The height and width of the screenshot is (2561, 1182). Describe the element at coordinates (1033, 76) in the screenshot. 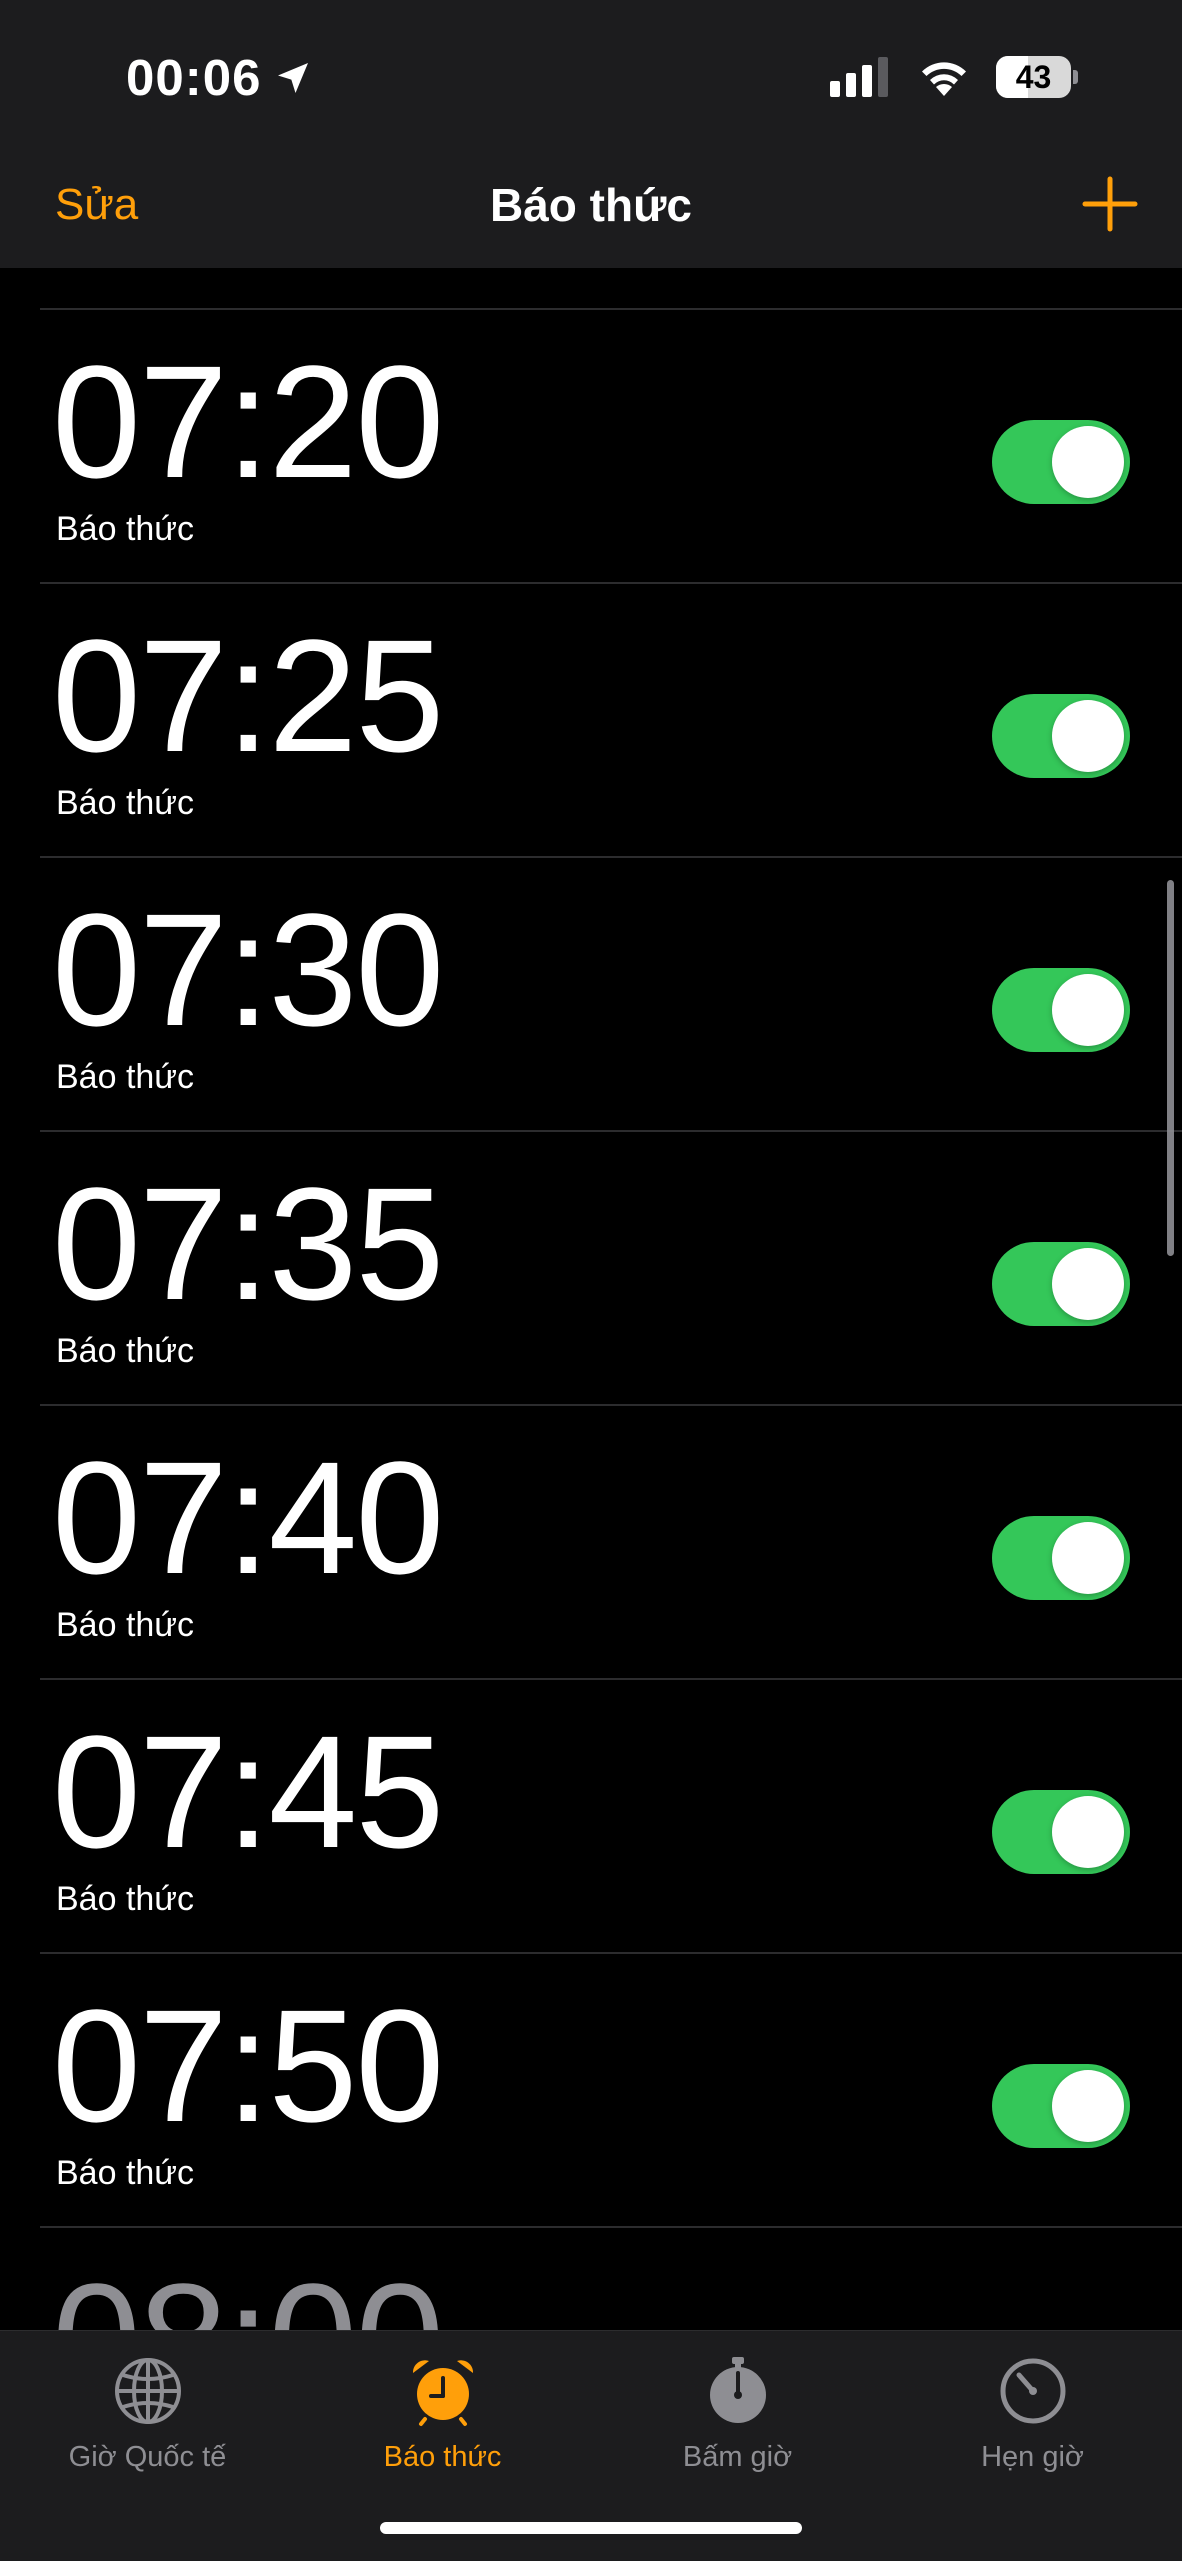

I see `battery-percent: 43` at that location.